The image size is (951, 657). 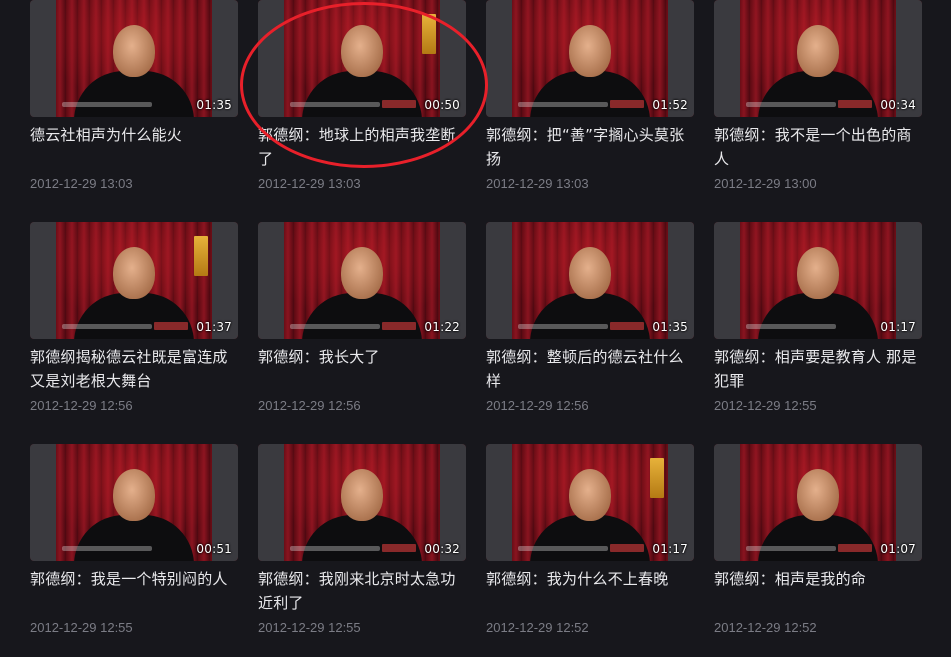 What do you see at coordinates (765, 183) in the screenshot?
I see `video-date: 2012-12-29 13:00` at bounding box center [765, 183].